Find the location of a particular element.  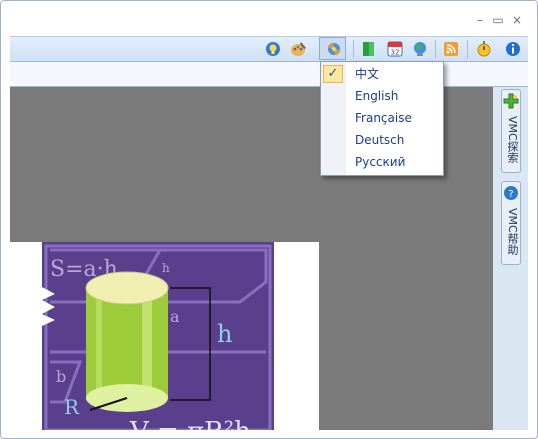

language-icon is located at coordinates (334, 49).